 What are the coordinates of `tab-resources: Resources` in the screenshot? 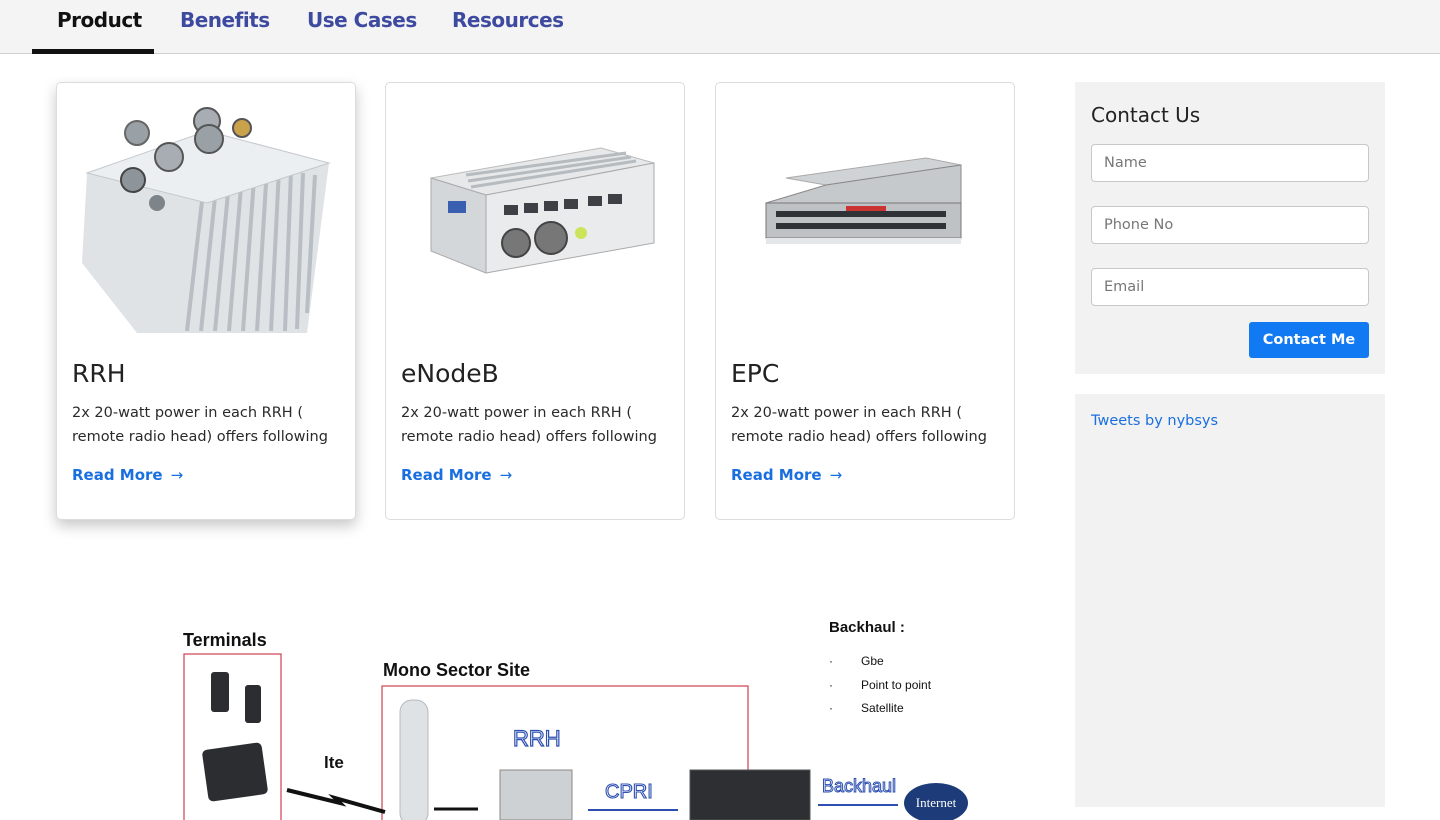 It's located at (508, 22).